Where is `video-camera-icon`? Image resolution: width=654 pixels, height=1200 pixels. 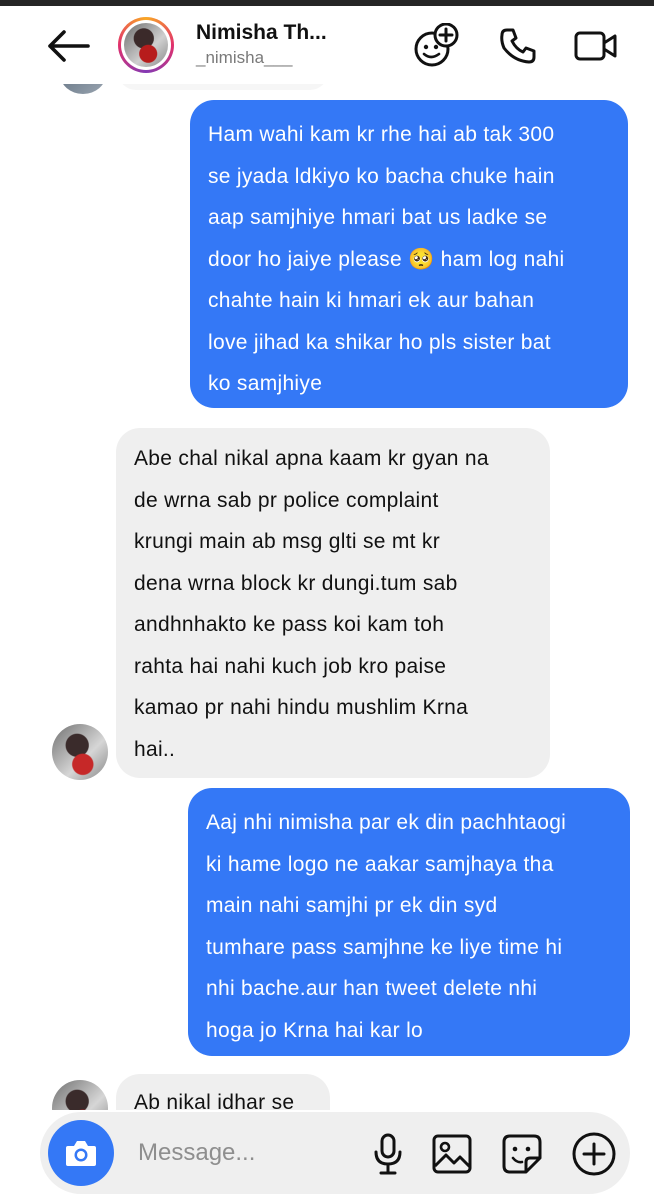
video-camera-icon is located at coordinates (595, 46).